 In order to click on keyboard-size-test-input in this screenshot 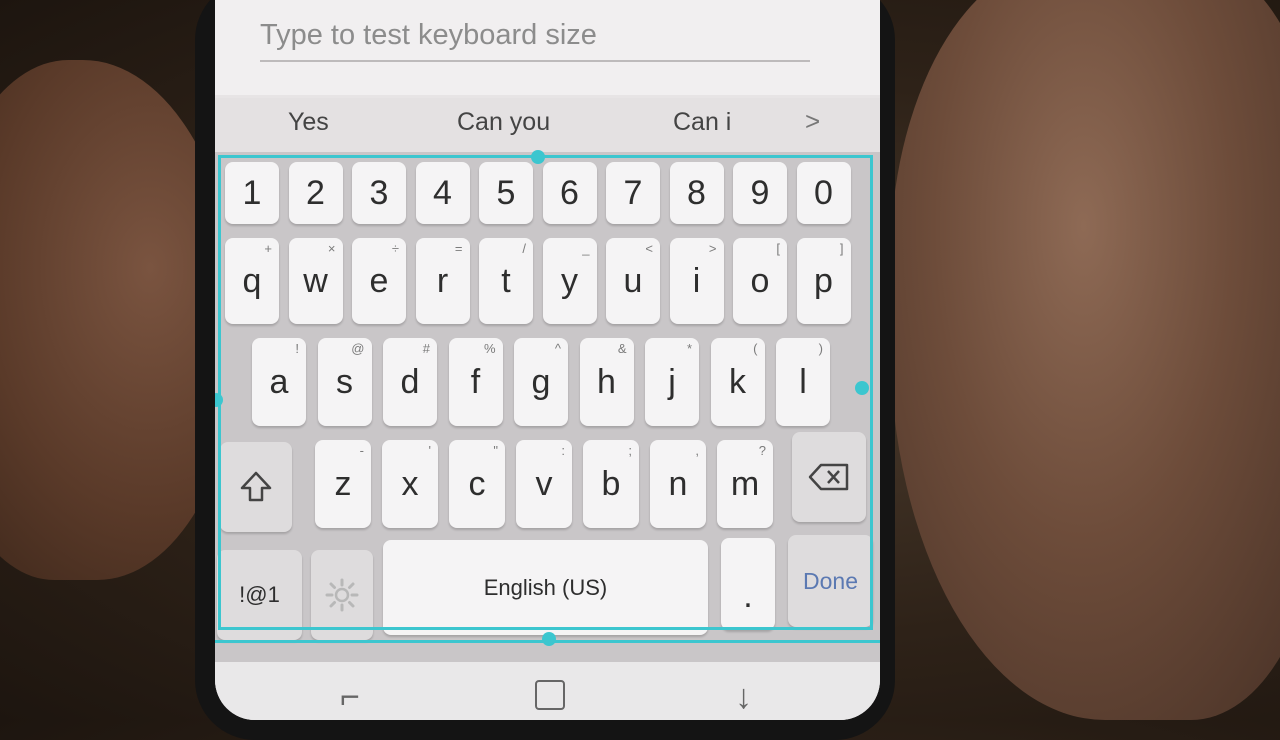, I will do `click(535, 36)`.